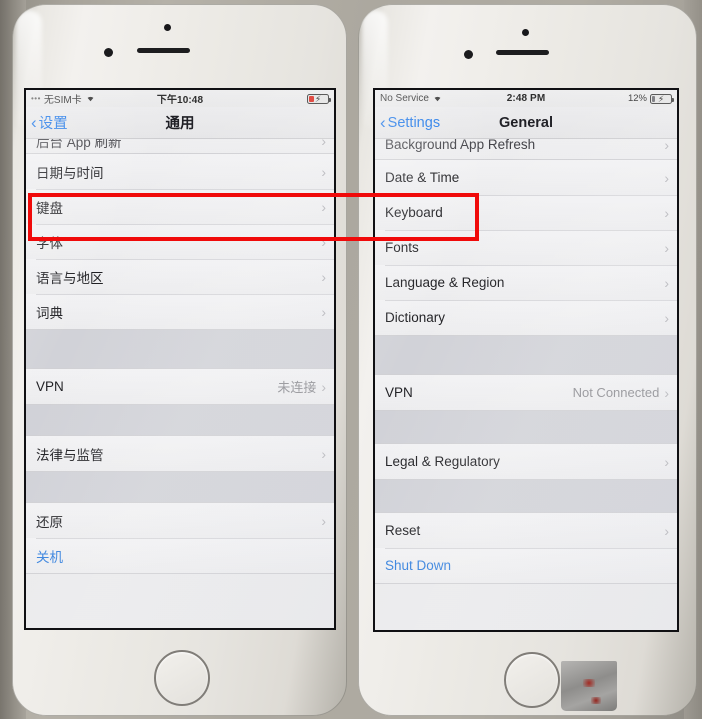 This screenshot has height=719, width=702. I want to click on right-partial-row-background-app-refresh: Background App Refresh ›, so click(526, 149).